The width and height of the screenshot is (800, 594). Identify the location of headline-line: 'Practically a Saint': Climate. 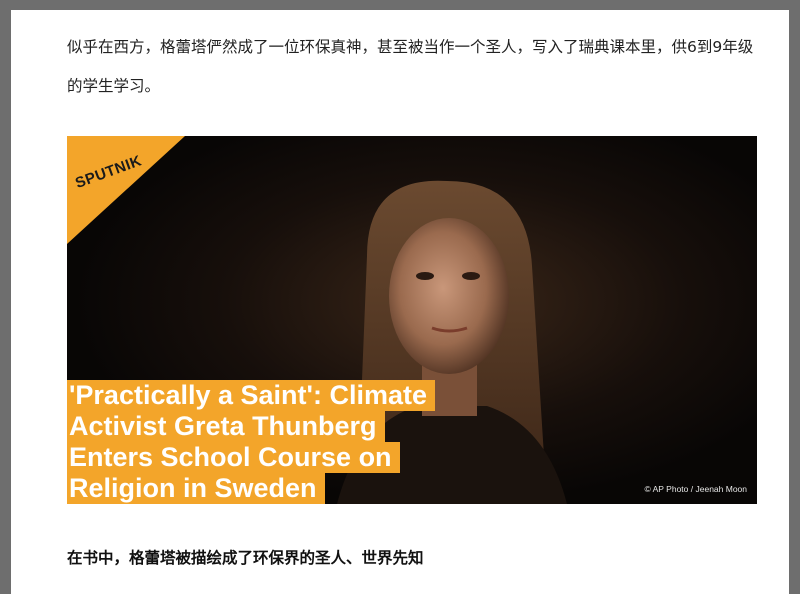
(251, 395).